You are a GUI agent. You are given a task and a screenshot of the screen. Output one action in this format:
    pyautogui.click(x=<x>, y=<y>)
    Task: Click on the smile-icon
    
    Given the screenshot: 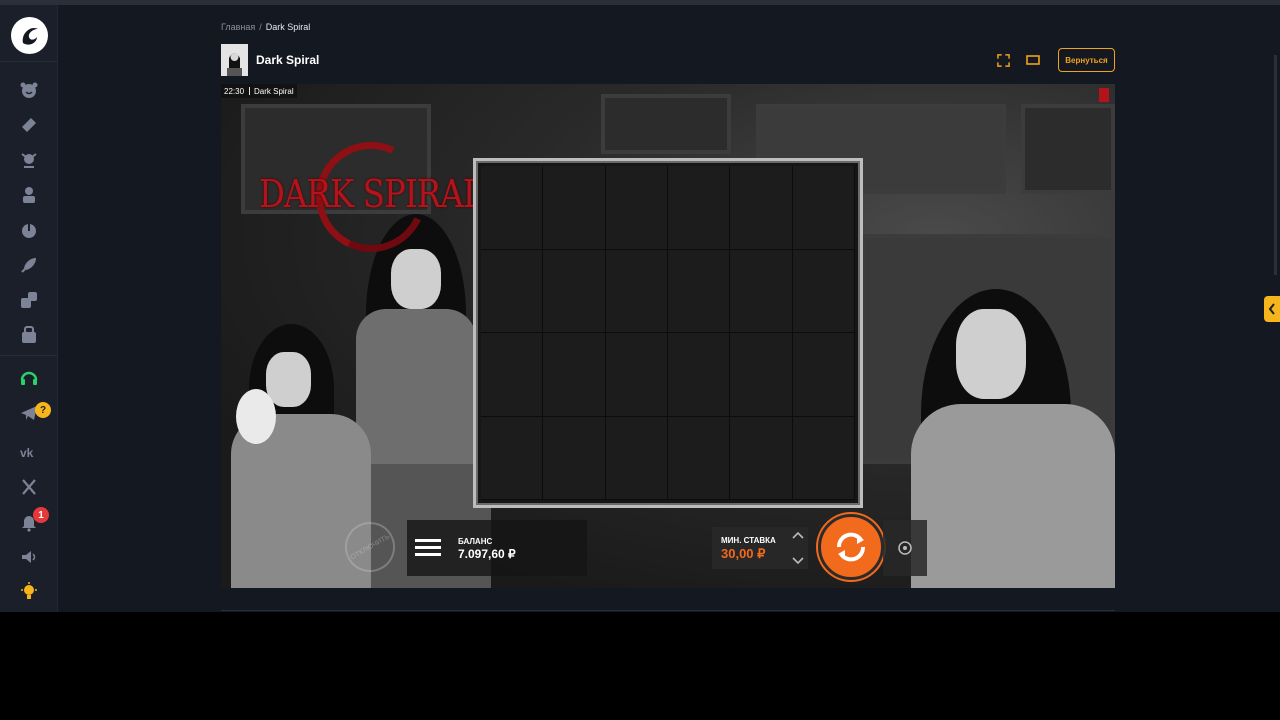 What is the action you would take?
    pyautogui.click(x=29, y=90)
    